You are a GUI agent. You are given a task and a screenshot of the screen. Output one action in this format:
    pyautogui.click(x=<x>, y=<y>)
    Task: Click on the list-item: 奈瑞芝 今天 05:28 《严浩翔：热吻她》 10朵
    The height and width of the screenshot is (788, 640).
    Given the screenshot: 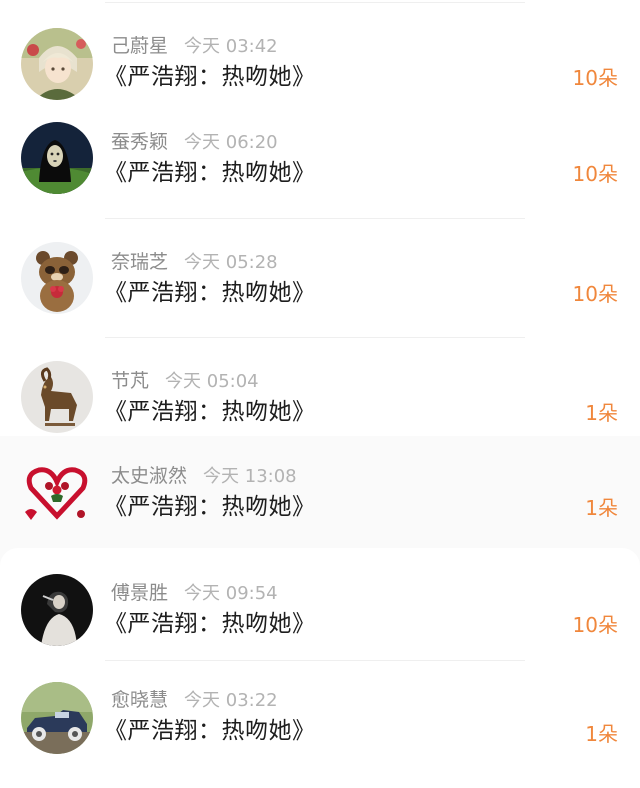 What is the action you would take?
    pyautogui.click(x=320, y=279)
    